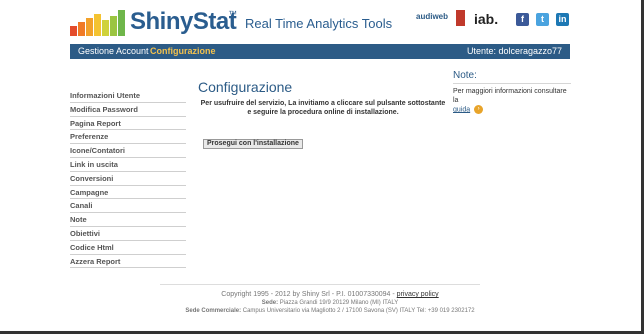  What do you see at coordinates (128, 220) in the screenshot?
I see `sidebar-item-note: Note` at bounding box center [128, 220].